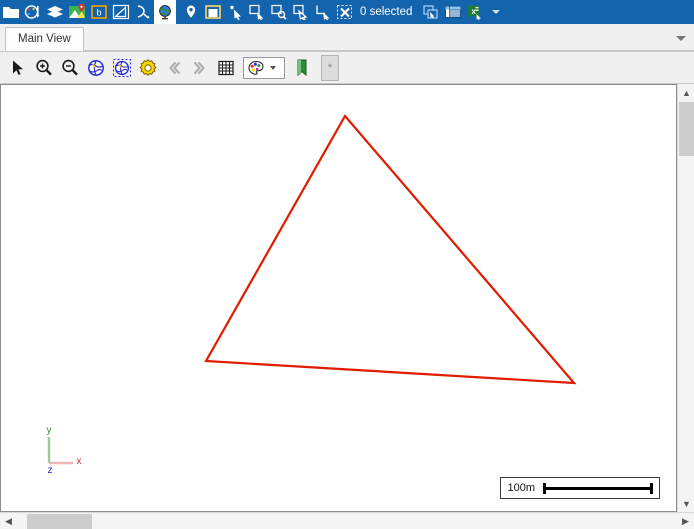 The image size is (694, 529). I want to click on grid-toggle-icon, so click(226, 68).